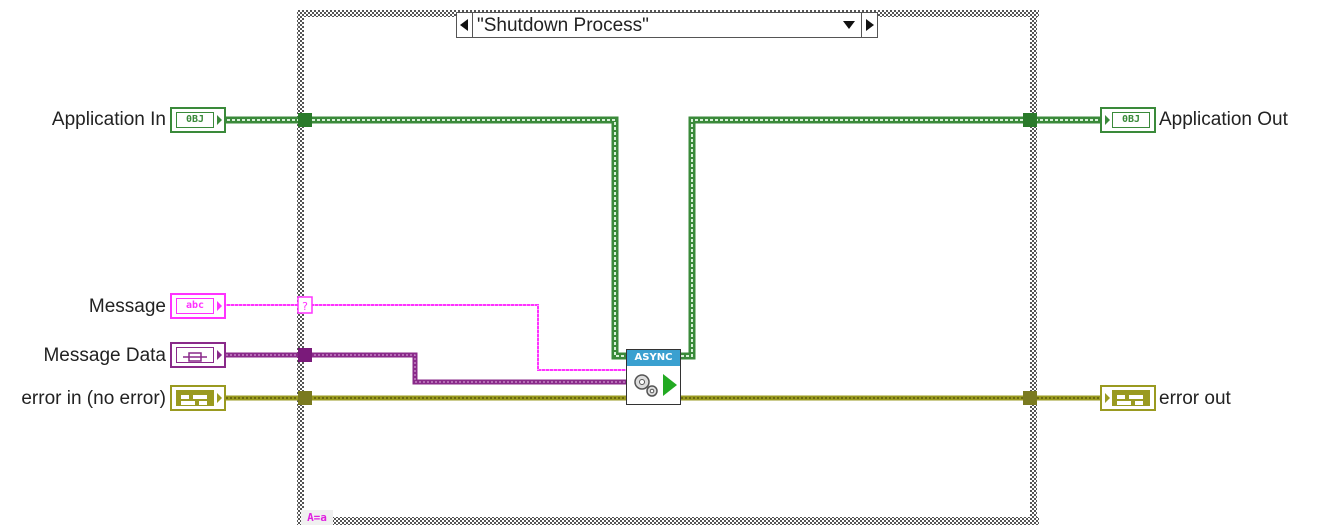 This screenshot has height=525, width=1322. I want to click on message-data-terminal, so click(198, 355).